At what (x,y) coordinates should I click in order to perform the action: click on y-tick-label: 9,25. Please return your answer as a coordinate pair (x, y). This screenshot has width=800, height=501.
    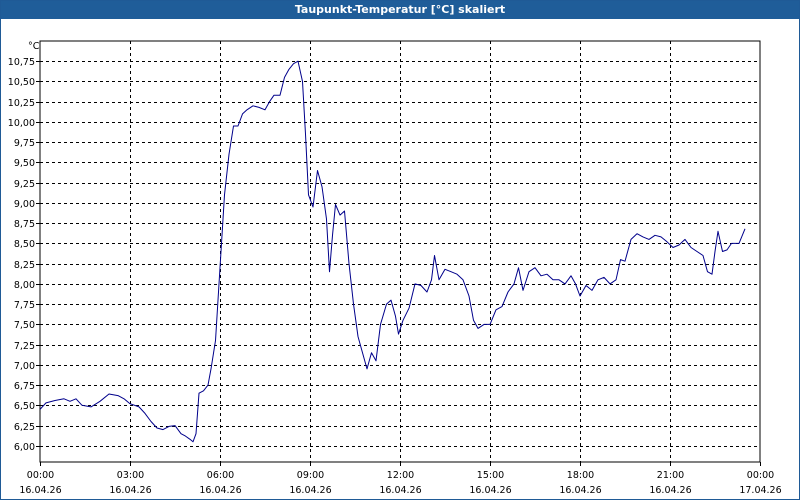
    Looking at the image, I should click on (24, 184).